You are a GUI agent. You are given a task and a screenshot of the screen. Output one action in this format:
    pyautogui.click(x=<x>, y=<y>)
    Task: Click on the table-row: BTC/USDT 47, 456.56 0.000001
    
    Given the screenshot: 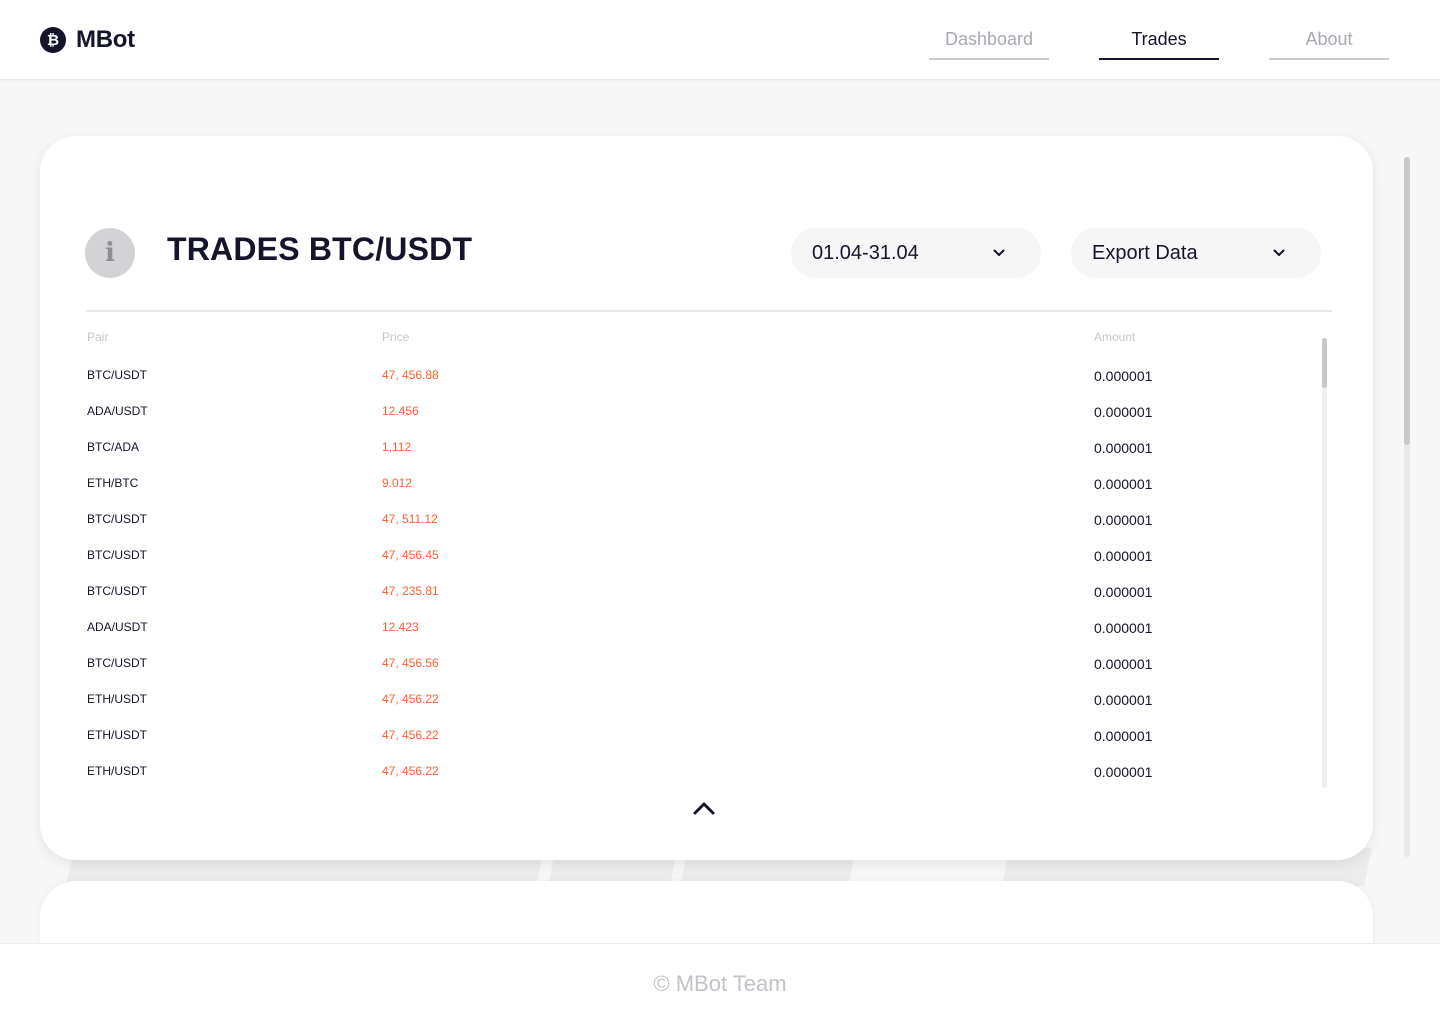 What is the action you would take?
    pyautogui.click(x=687, y=674)
    